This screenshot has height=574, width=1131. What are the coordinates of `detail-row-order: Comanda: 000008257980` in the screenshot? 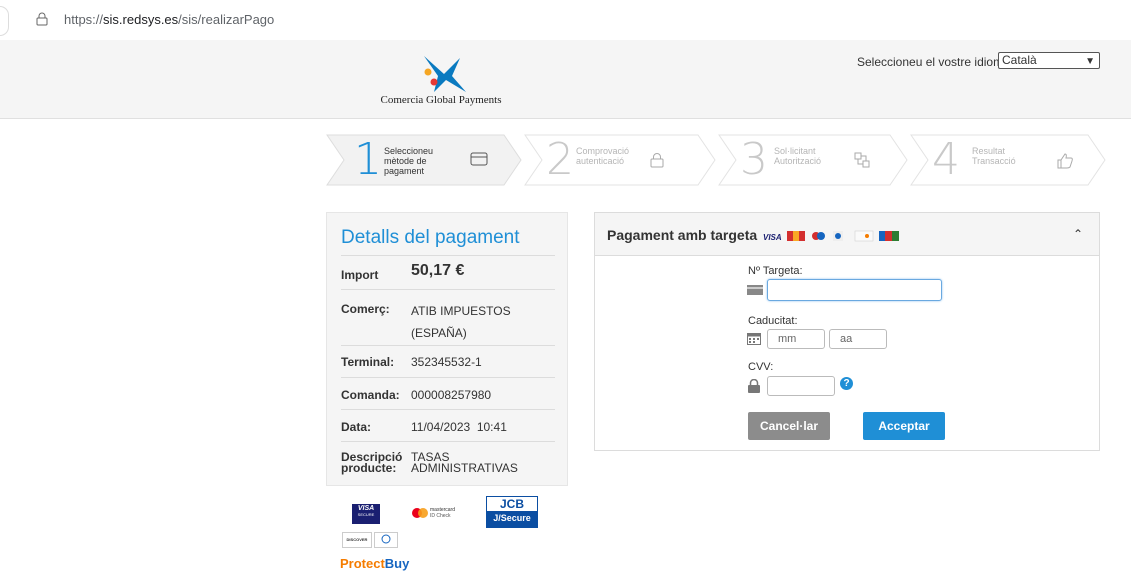 It's located at (448, 393).